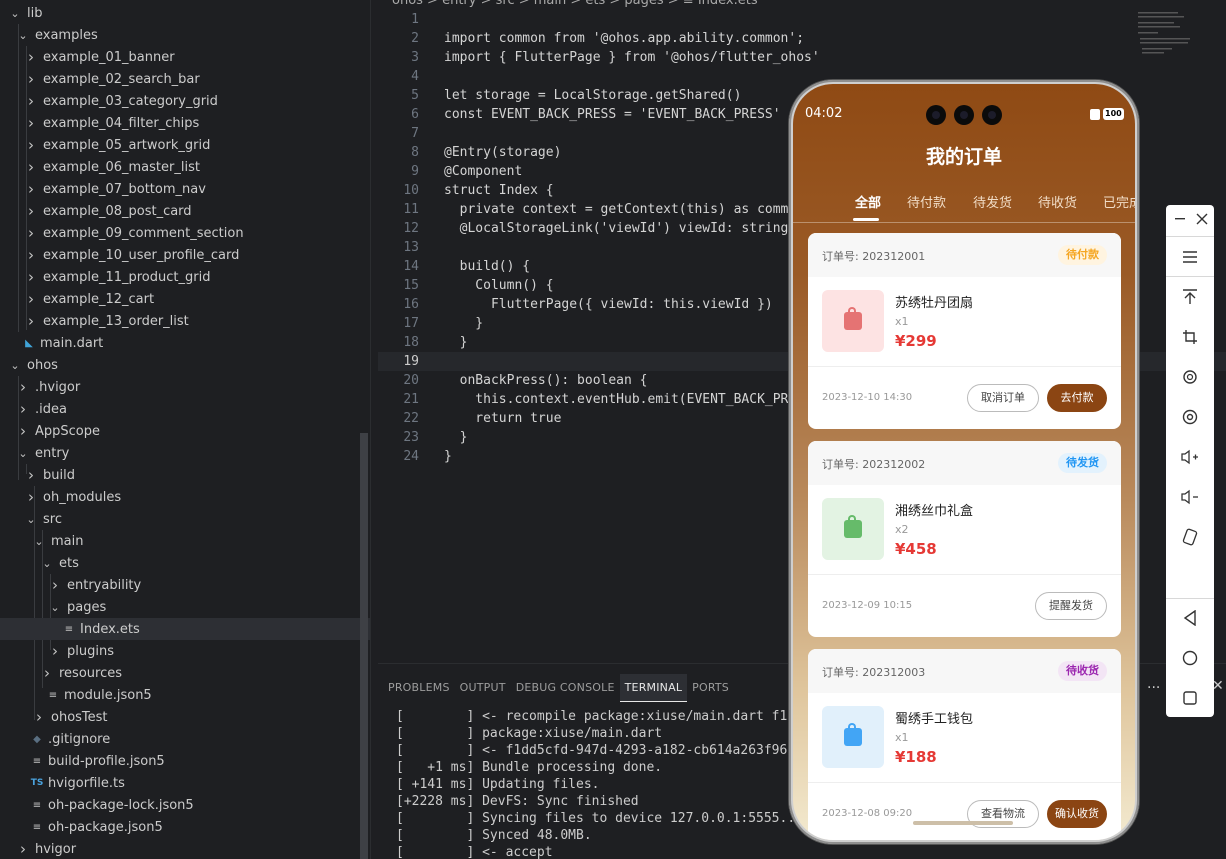  I want to click on tree-item: › example_12_cart, so click(185, 299).